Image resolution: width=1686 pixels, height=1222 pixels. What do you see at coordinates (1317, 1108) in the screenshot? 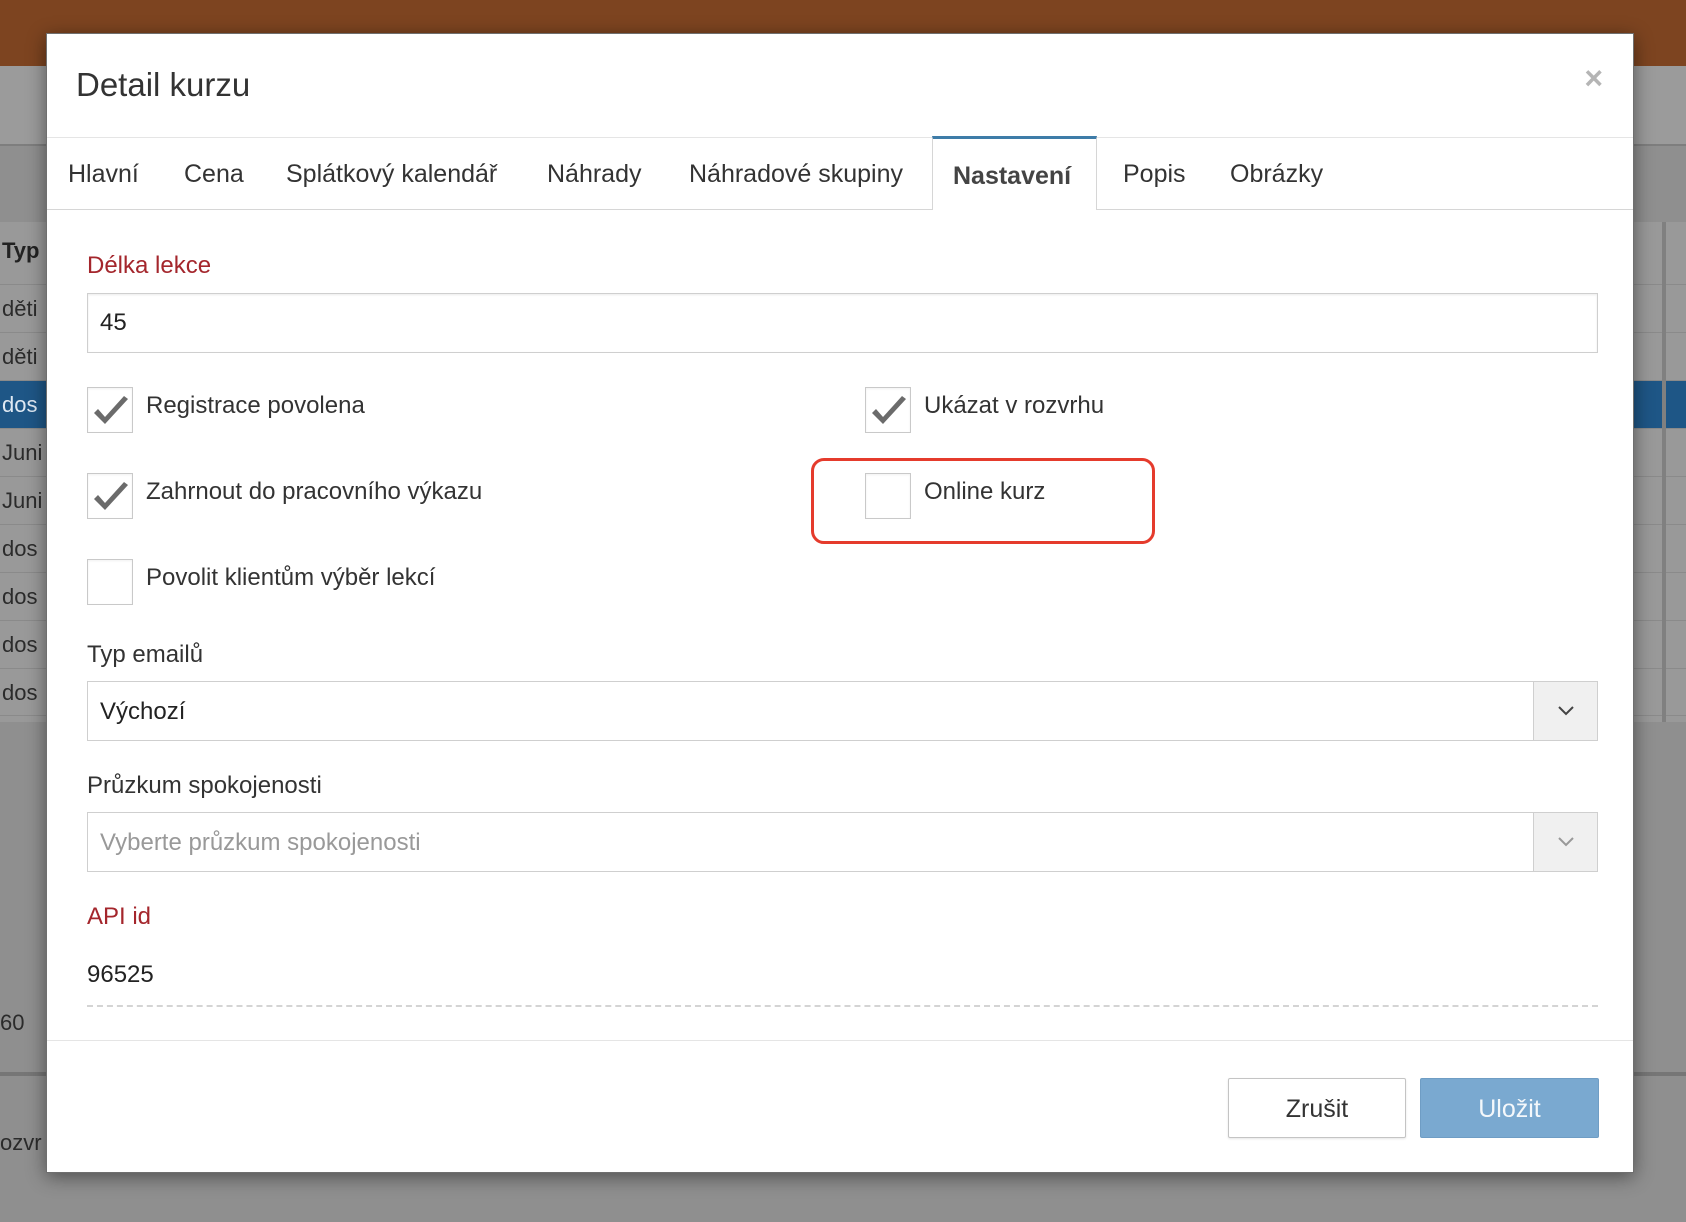
I see `cancel-button: Zrušit` at bounding box center [1317, 1108].